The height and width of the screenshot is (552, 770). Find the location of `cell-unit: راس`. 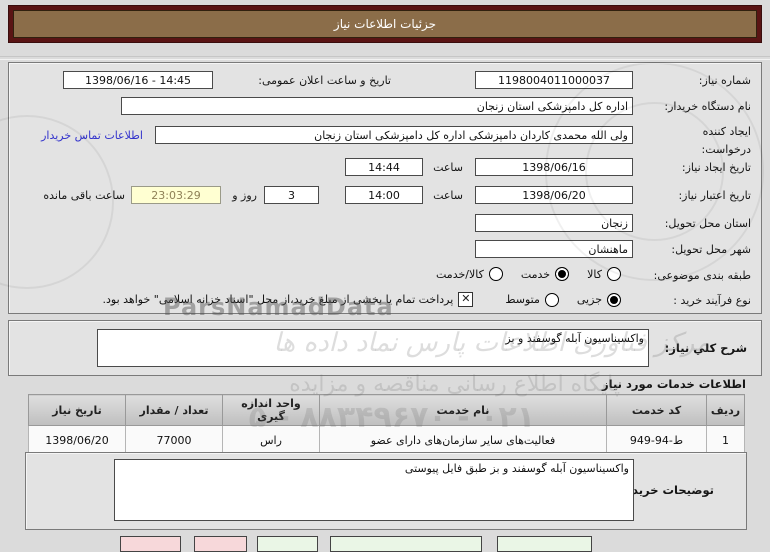

cell-unit: راس is located at coordinates (271, 440).